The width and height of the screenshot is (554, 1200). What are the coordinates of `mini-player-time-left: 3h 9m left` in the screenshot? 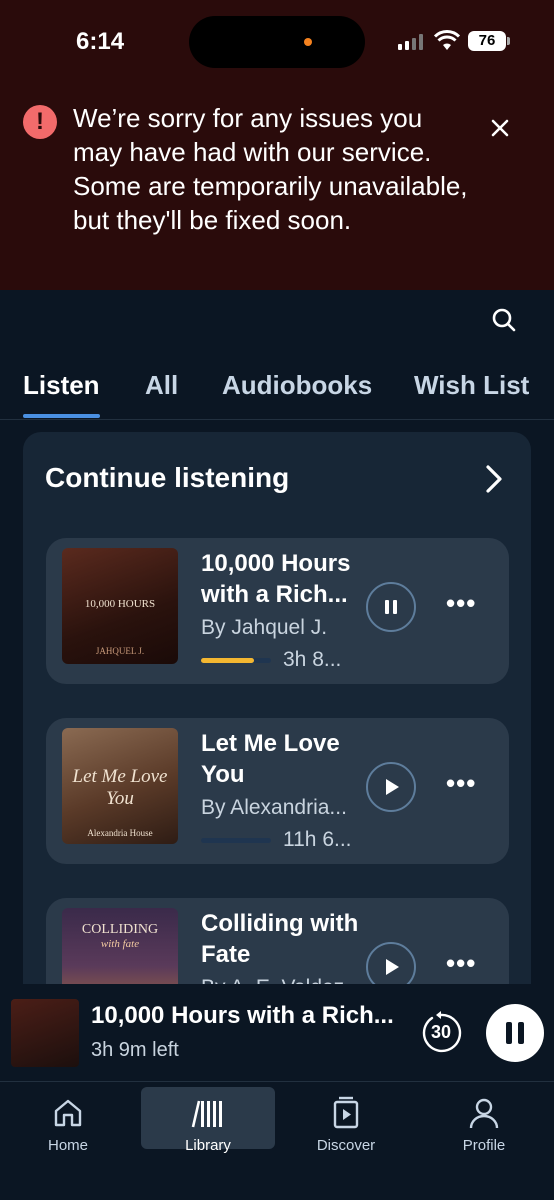 It's located at (135, 1050).